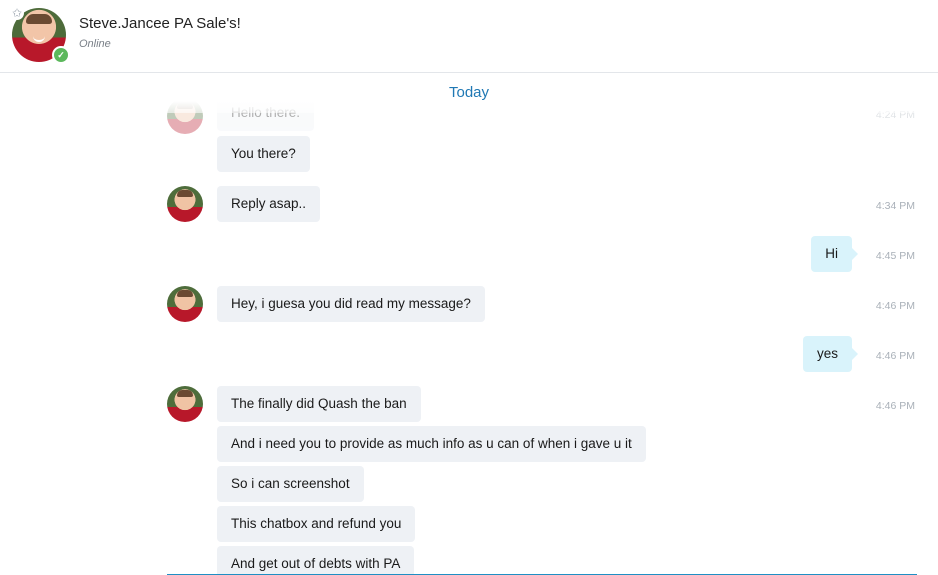 Image resolution: width=938 pixels, height=575 pixels. I want to click on message-bubble-outgoing: Hi, so click(834, 254).